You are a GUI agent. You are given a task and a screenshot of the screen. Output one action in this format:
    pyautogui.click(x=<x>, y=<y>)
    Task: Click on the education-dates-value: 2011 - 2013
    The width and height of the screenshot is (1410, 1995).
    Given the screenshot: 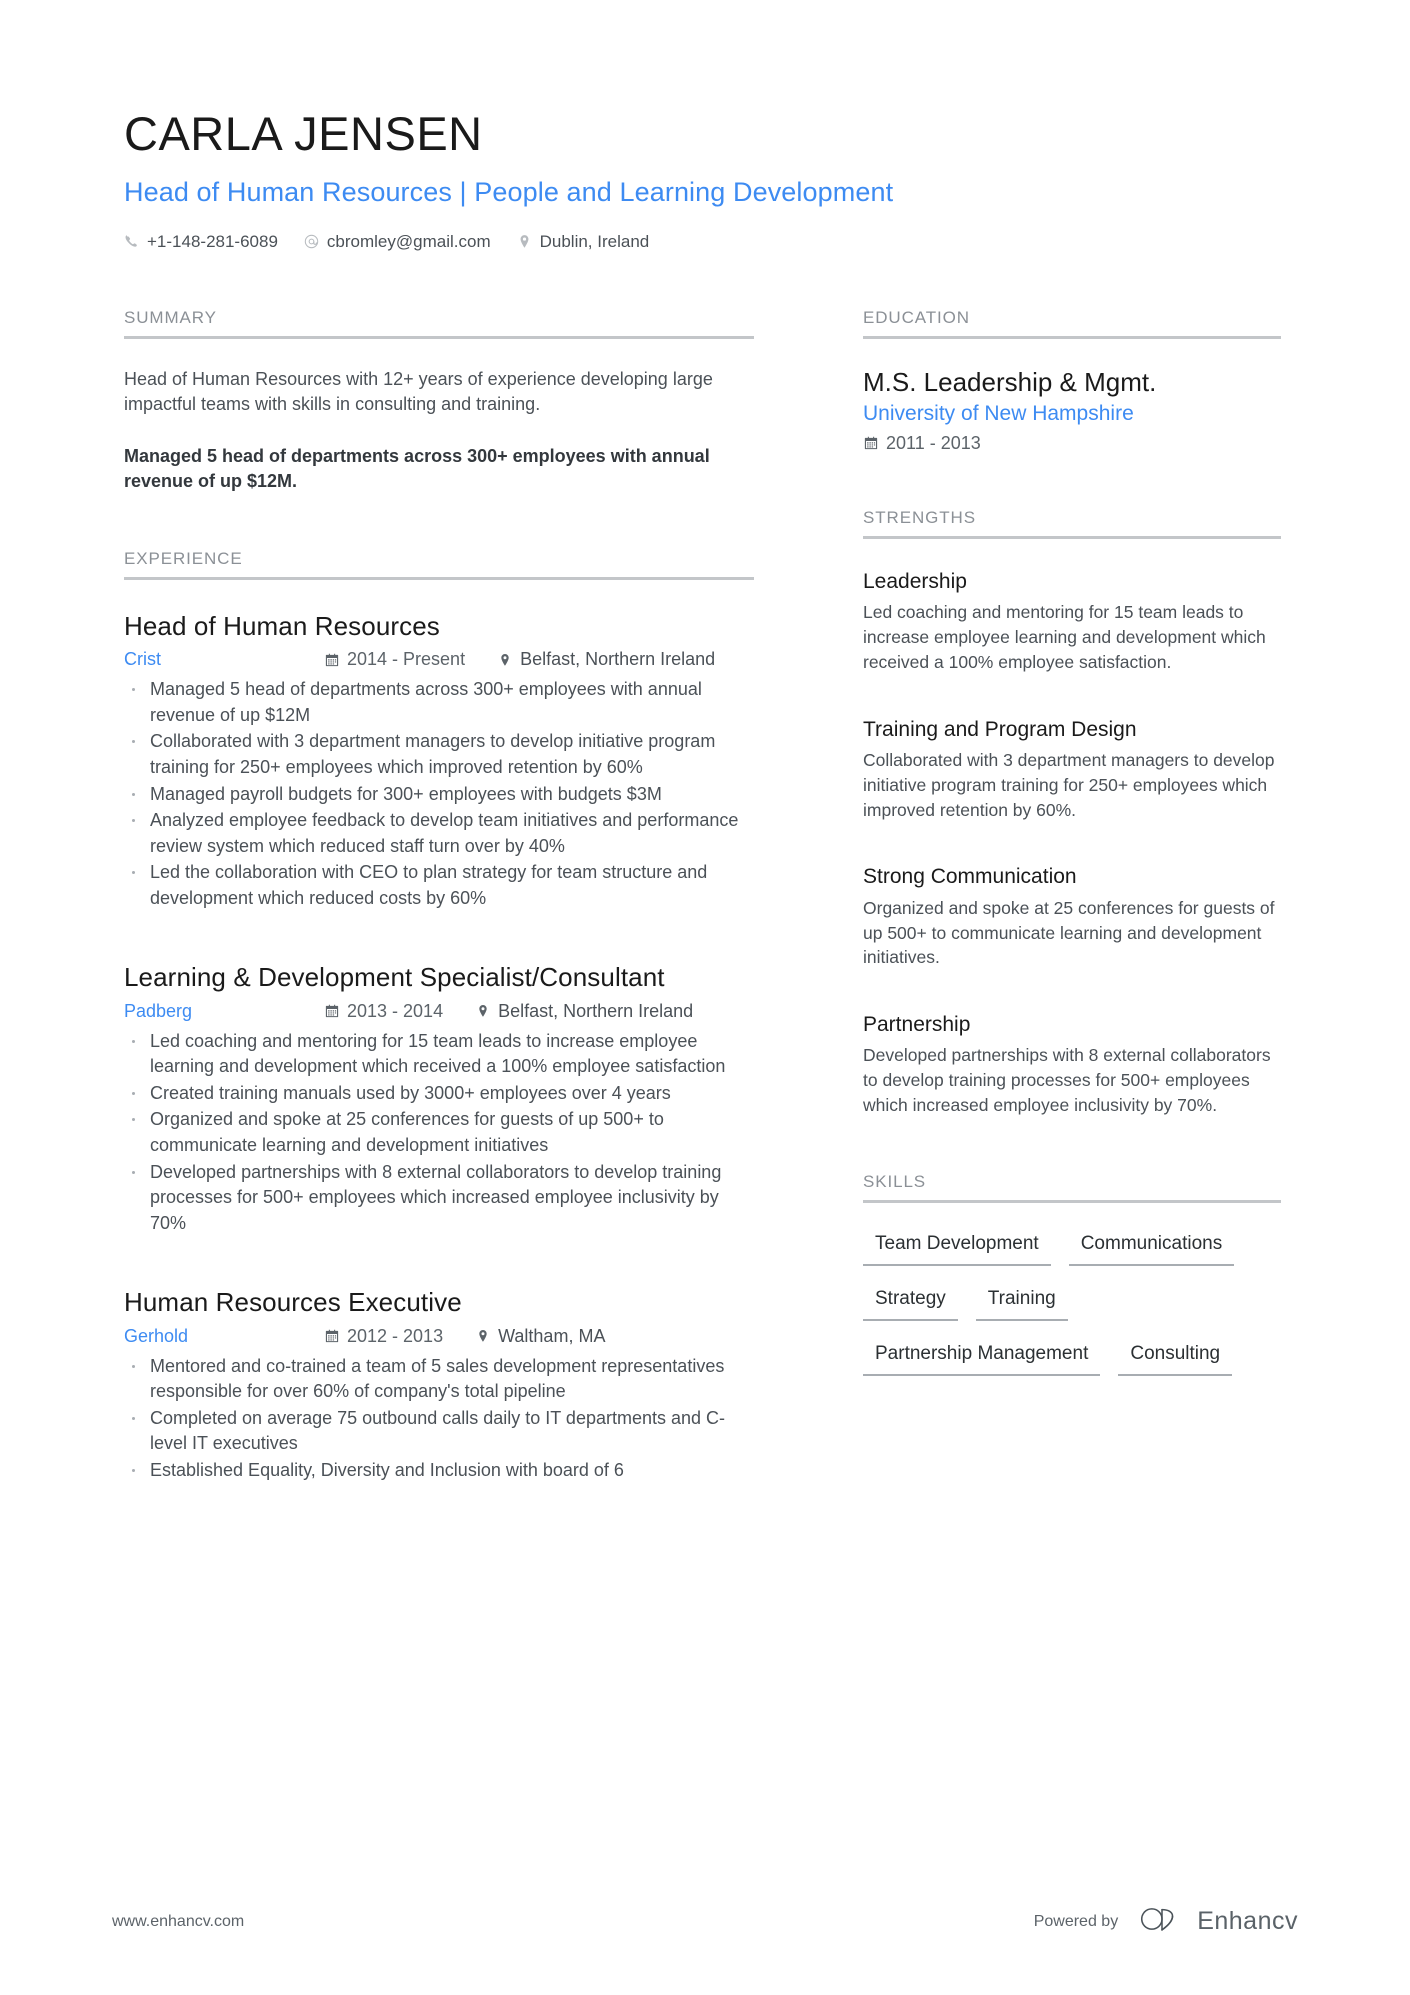 What is the action you would take?
    pyautogui.click(x=933, y=442)
    